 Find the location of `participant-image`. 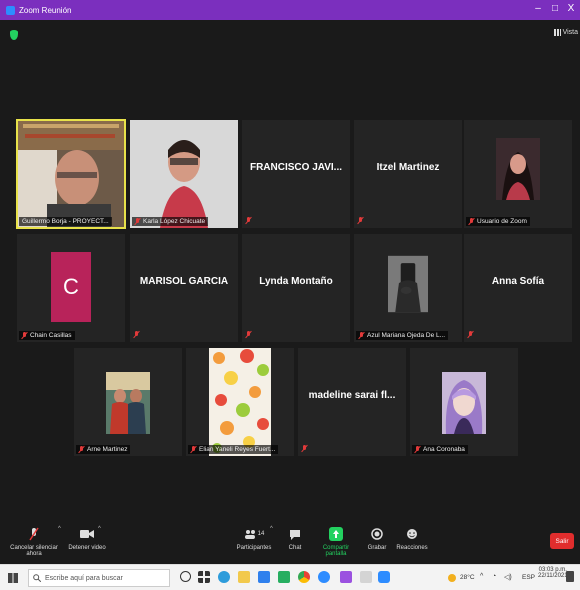

participant-image is located at coordinates (240, 402).